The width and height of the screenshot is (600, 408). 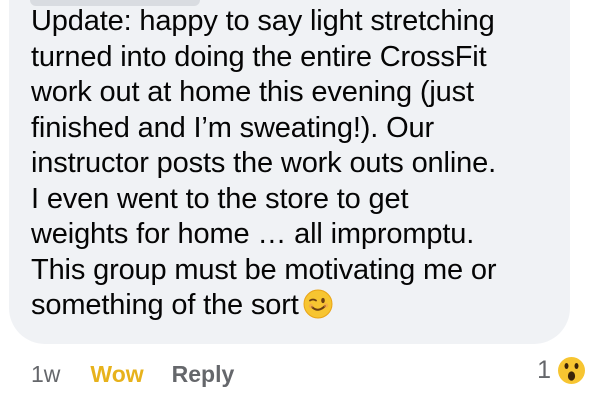 I want to click on comment-line: instructor posts the work outs online., so click(x=263, y=163).